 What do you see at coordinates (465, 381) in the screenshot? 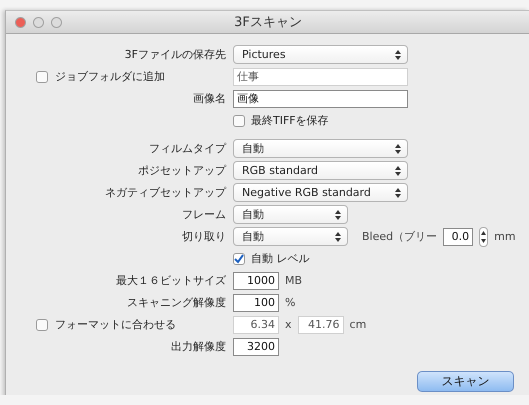
I see `scan-button: スキャン` at bounding box center [465, 381].